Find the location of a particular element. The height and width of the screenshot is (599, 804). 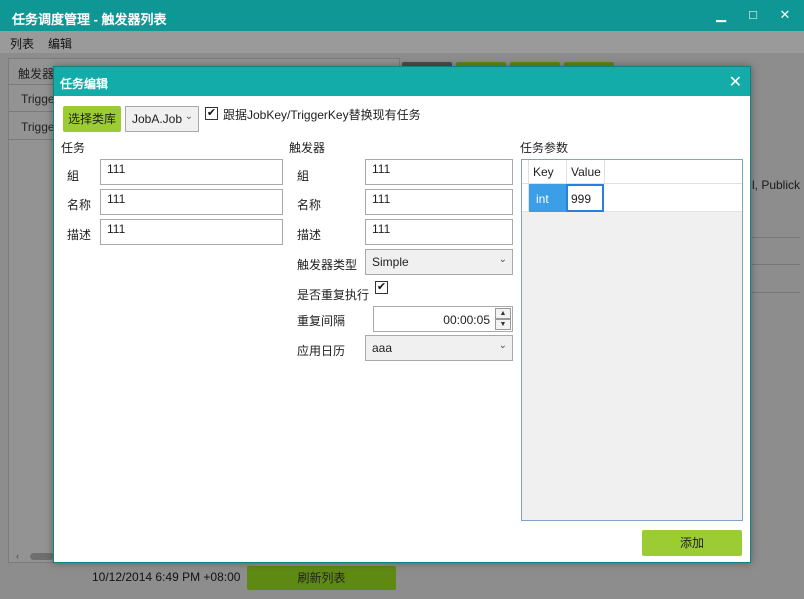

job-desc-input: 111 is located at coordinates (191, 232).